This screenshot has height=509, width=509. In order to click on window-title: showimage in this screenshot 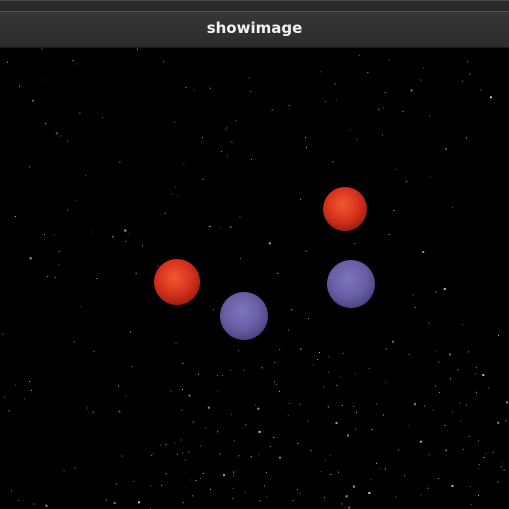, I will do `click(254, 28)`.